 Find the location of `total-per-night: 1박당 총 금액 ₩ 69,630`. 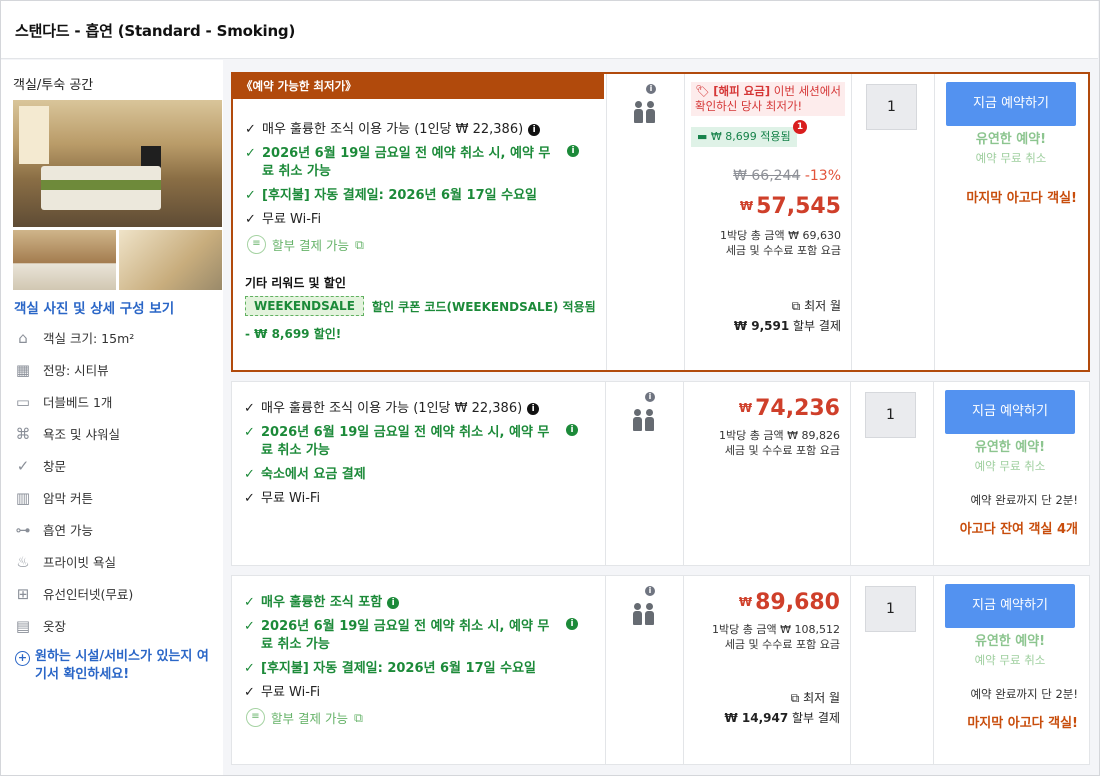

total-per-night: 1박당 총 금액 ₩ 69,630 is located at coordinates (780, 235).